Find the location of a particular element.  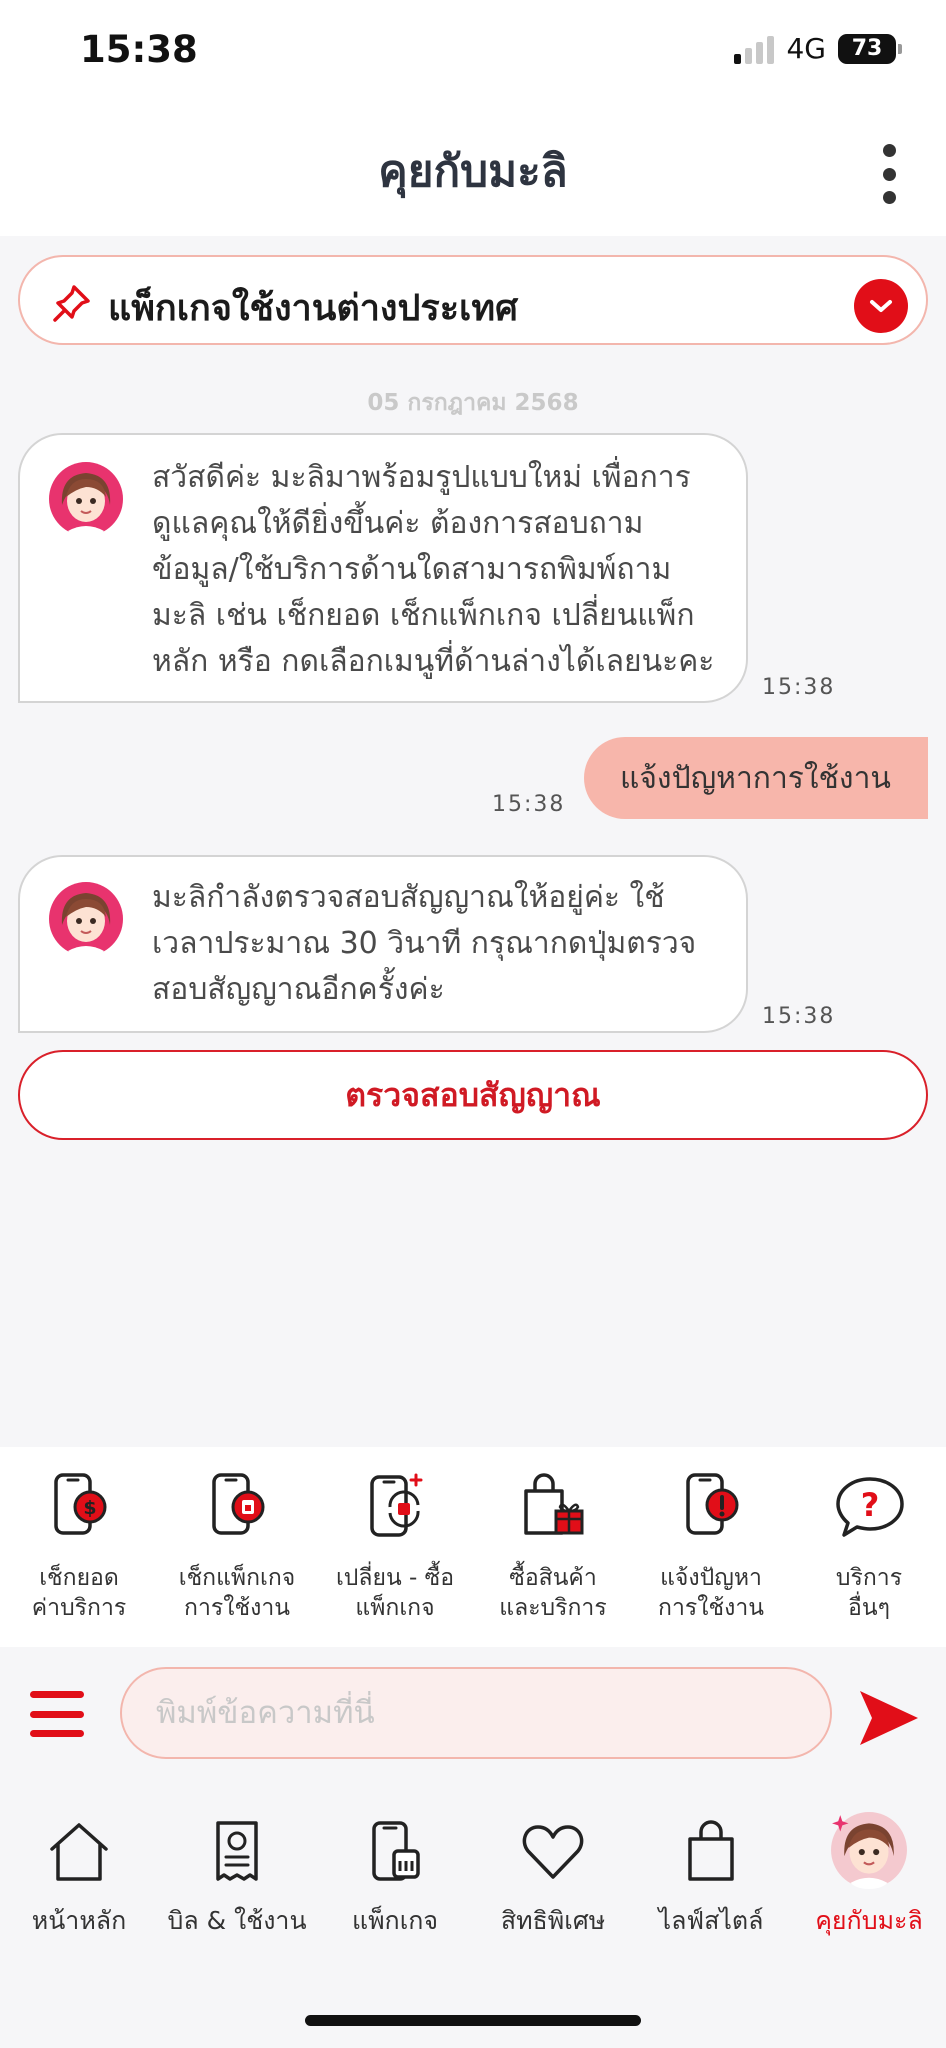

user-message: แจ้งปัญหาการใช้งาน is located at coordinates (756, 778).